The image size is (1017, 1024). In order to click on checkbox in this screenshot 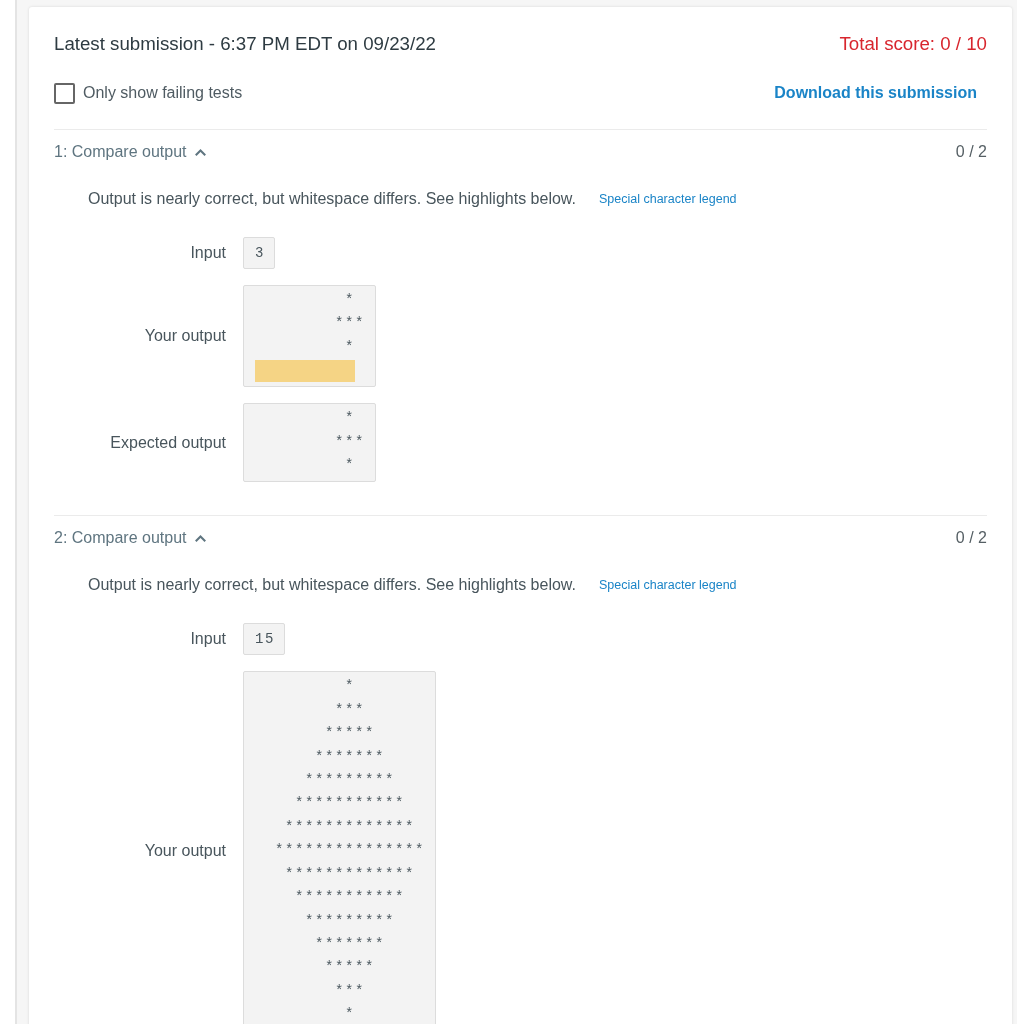, I will do `click(64, 93)`.